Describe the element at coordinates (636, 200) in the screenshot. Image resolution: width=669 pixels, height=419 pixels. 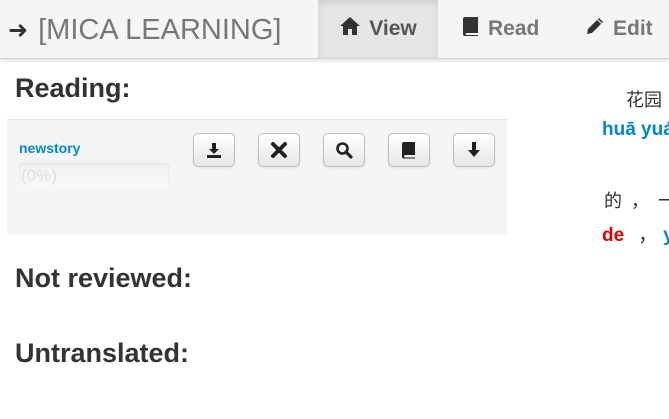
I see `preview-chars-line2: 的 ， 一` at that location.